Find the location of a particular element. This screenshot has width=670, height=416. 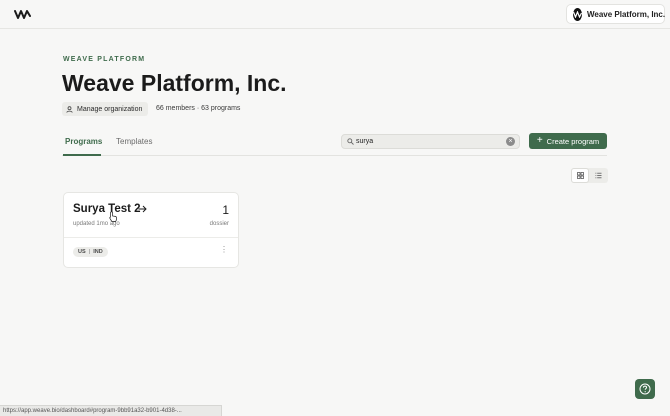

manage-organization-label: Manage organization is located at coordinates (110, 109).